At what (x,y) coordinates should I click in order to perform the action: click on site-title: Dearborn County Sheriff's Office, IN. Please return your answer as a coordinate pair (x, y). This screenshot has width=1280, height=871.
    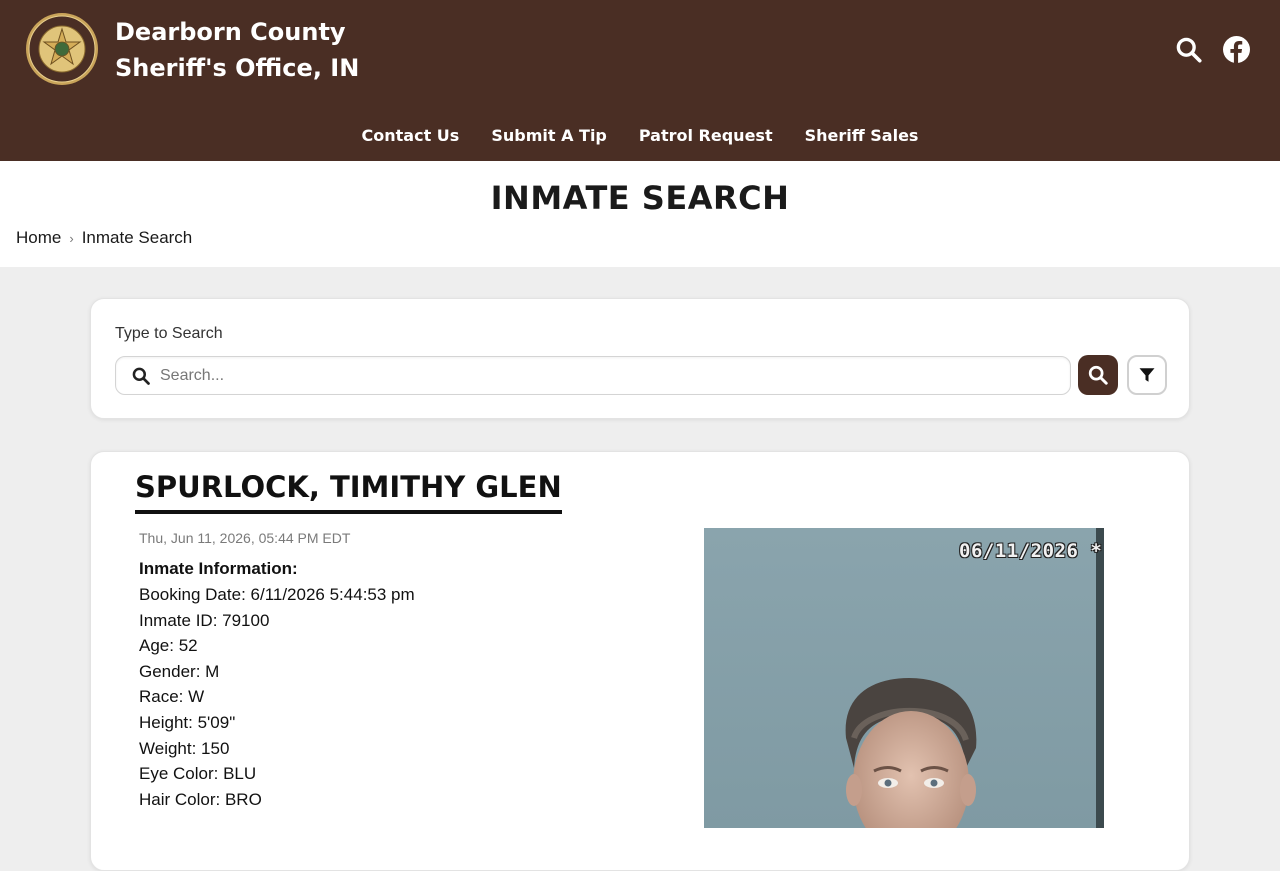
    Looking at the image, I should click on (237, 50).